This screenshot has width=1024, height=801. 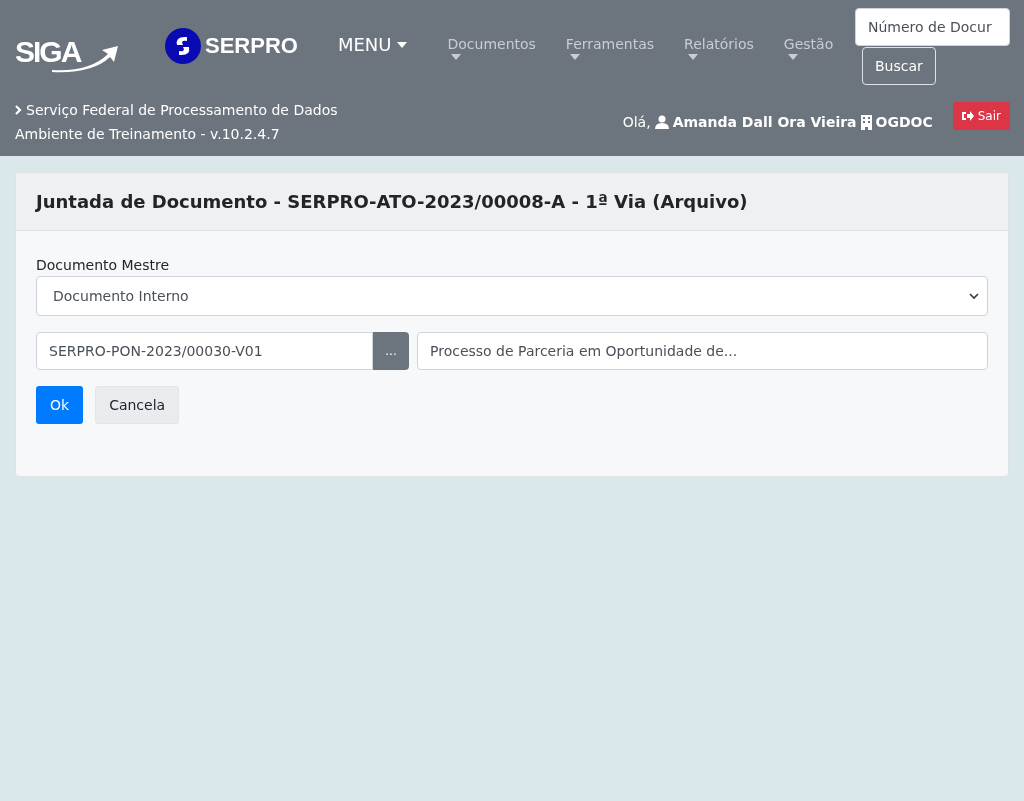 What do you see at coordinates (182, 110) in the screenshot?
I see `organization-name: Serviço Federal de Processamento de Dados` at bounding box center [182, 110].